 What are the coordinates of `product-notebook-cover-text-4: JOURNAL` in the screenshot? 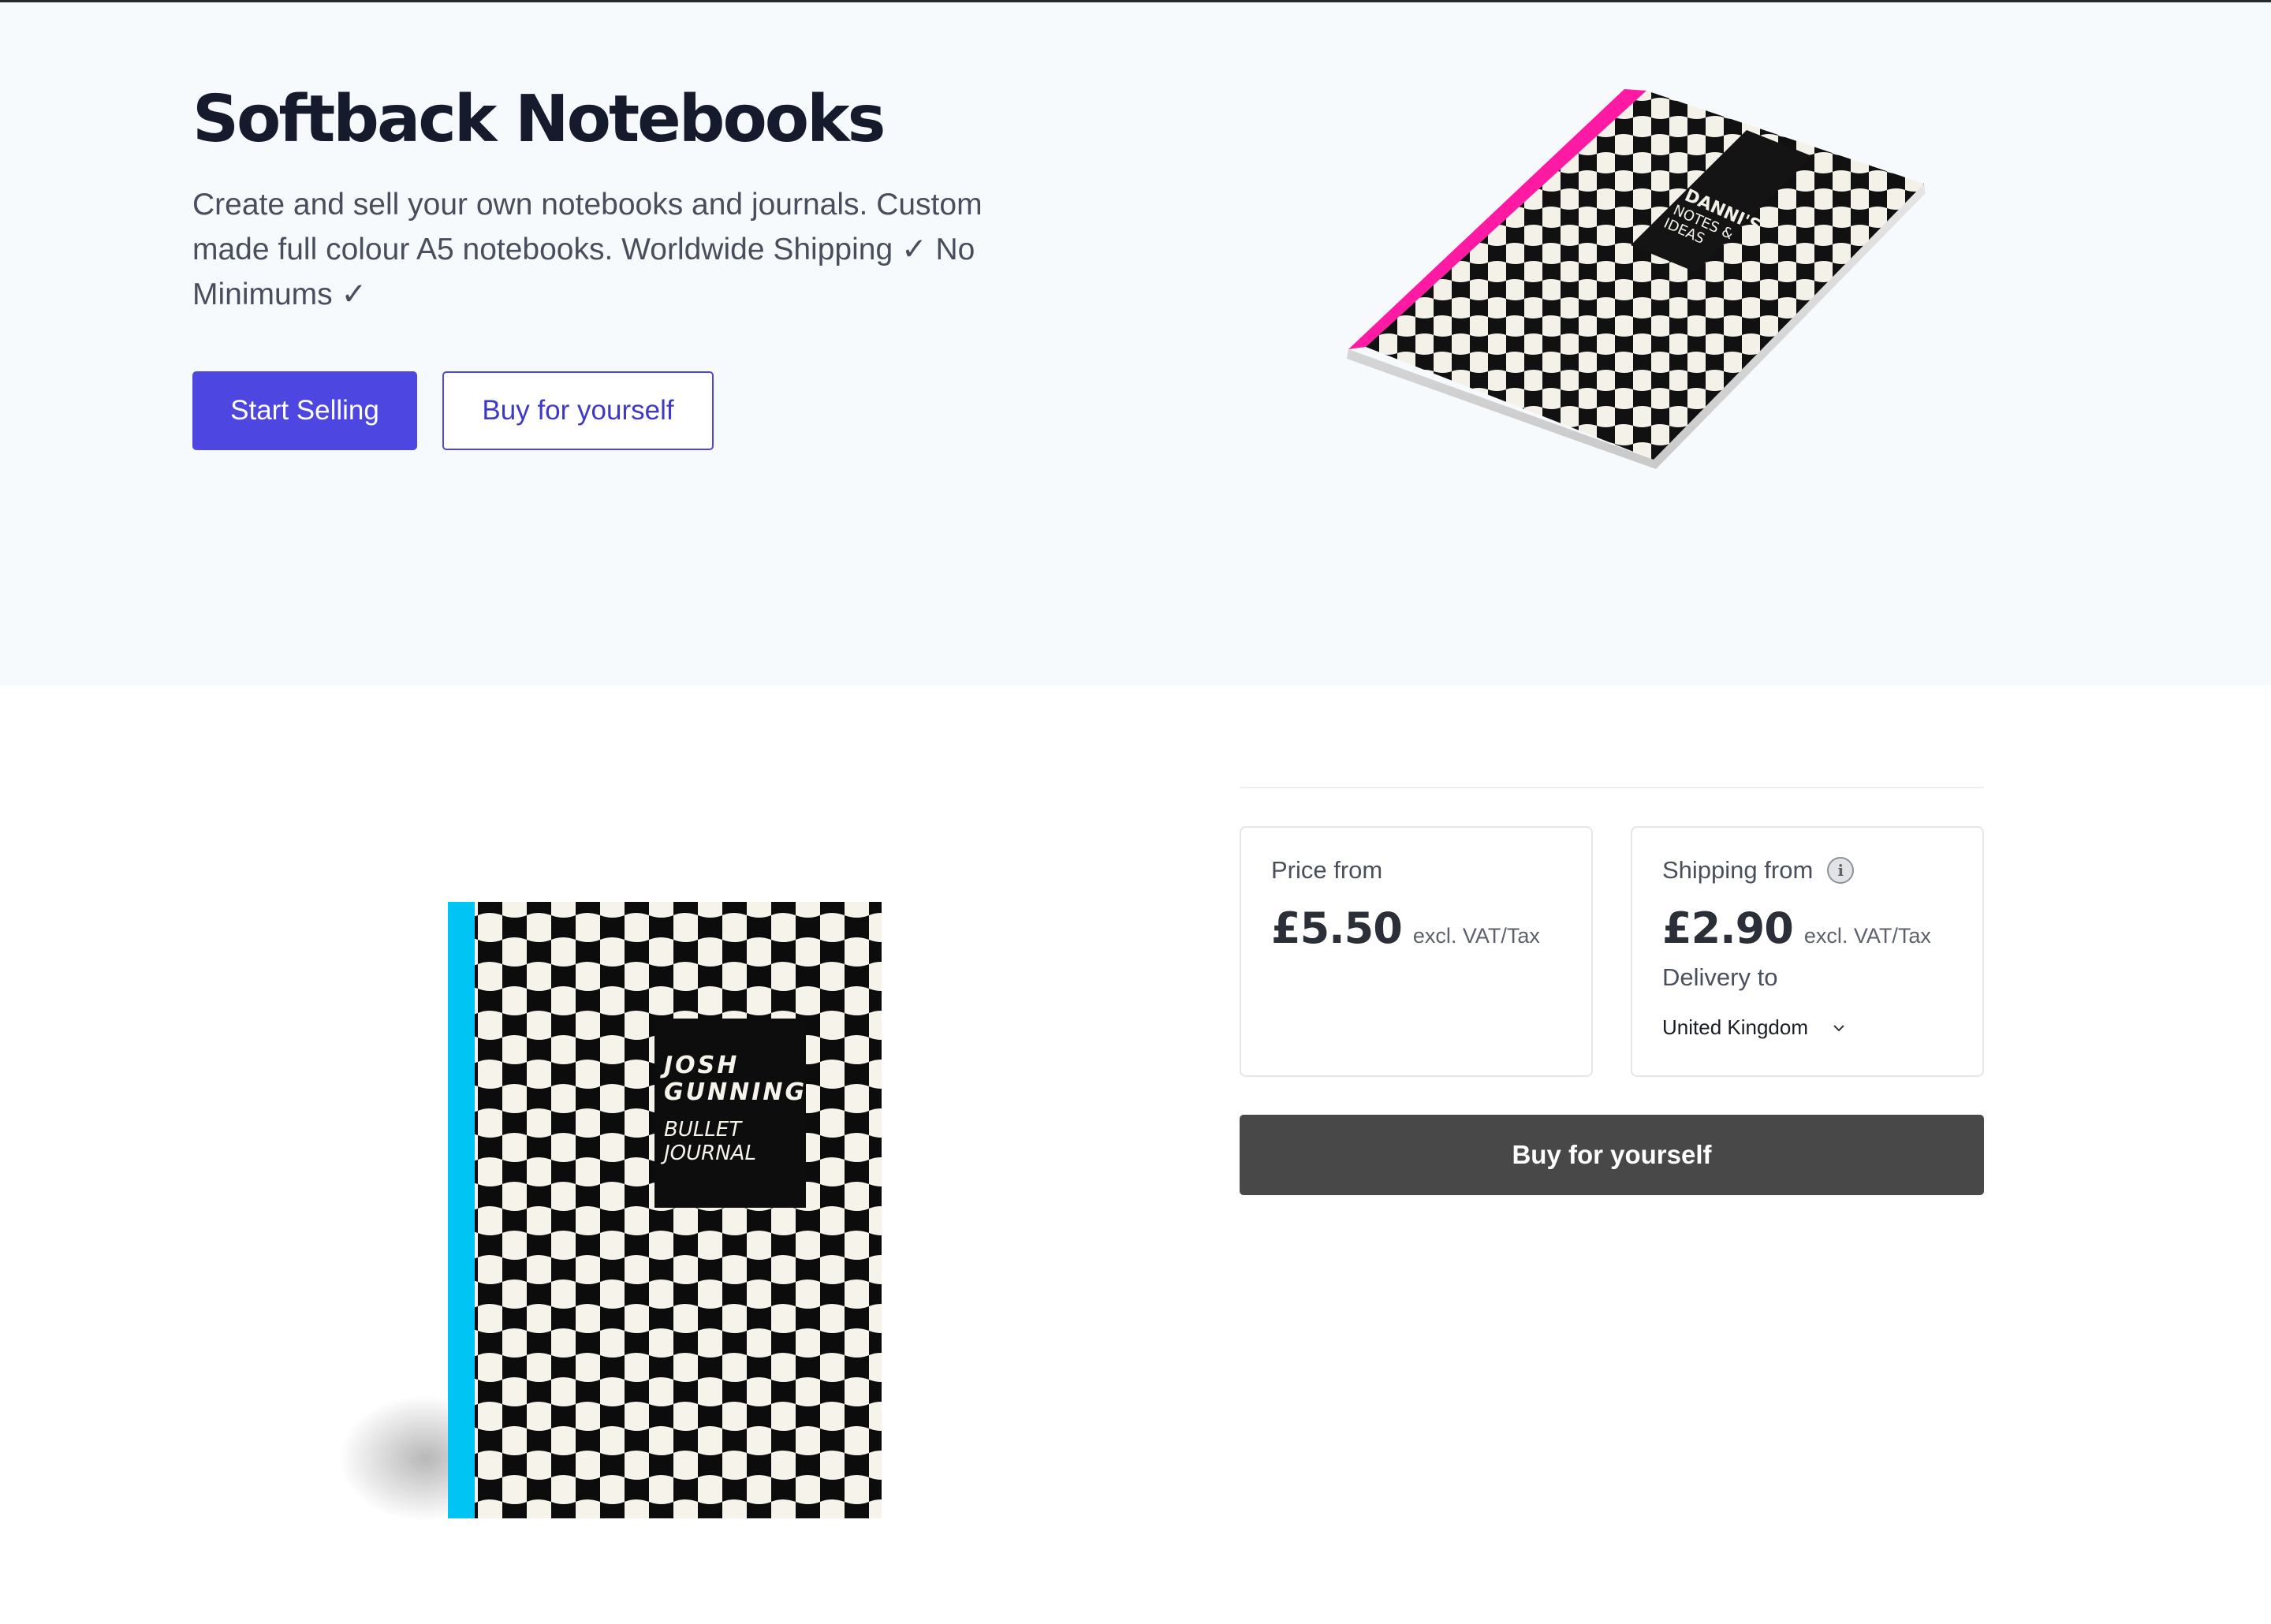 It's located at (708, 1153).